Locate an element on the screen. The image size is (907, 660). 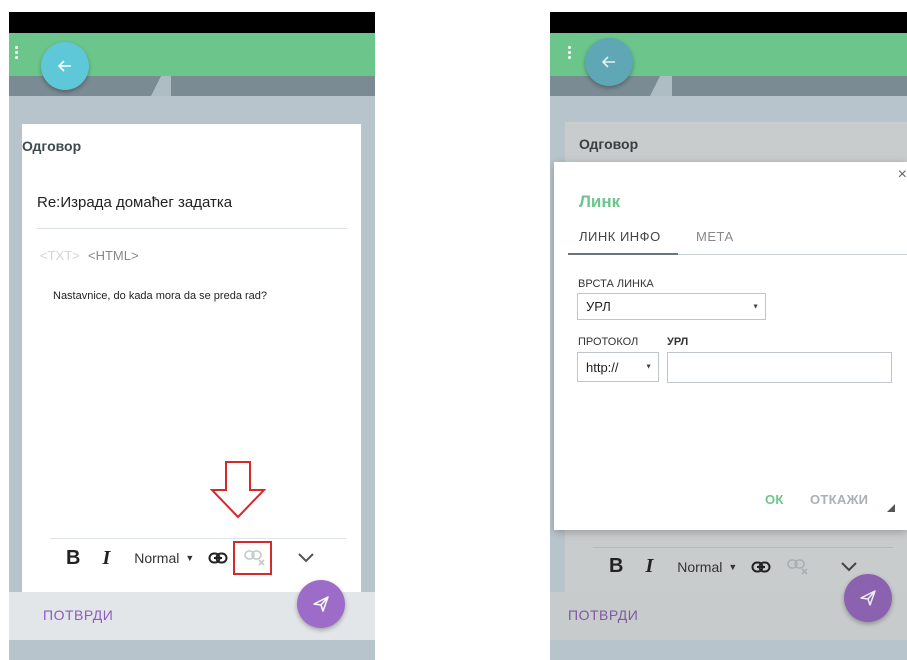
resize-handle-icon is located at coordinates (891, 508).